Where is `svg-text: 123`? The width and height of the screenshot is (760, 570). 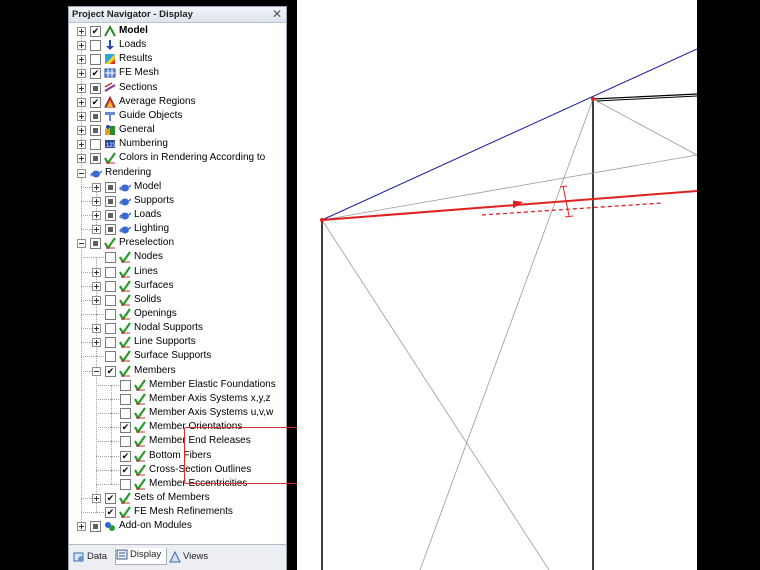
svg-text: 123 is located at coordinates (111, 146).